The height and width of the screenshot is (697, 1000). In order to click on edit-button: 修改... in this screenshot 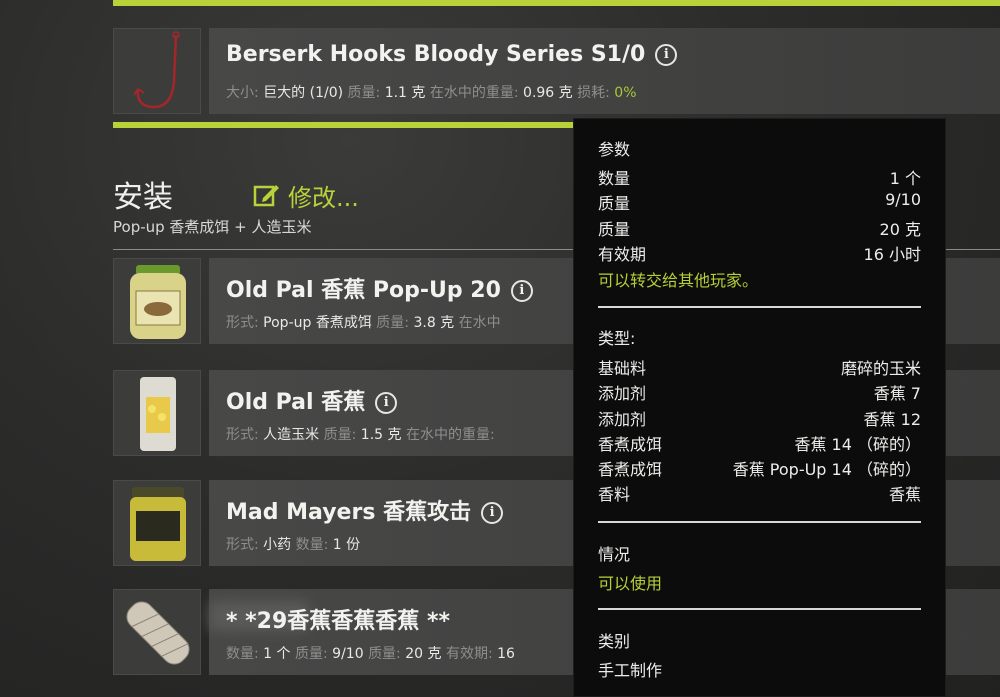, I will do `click(305, 195)`.